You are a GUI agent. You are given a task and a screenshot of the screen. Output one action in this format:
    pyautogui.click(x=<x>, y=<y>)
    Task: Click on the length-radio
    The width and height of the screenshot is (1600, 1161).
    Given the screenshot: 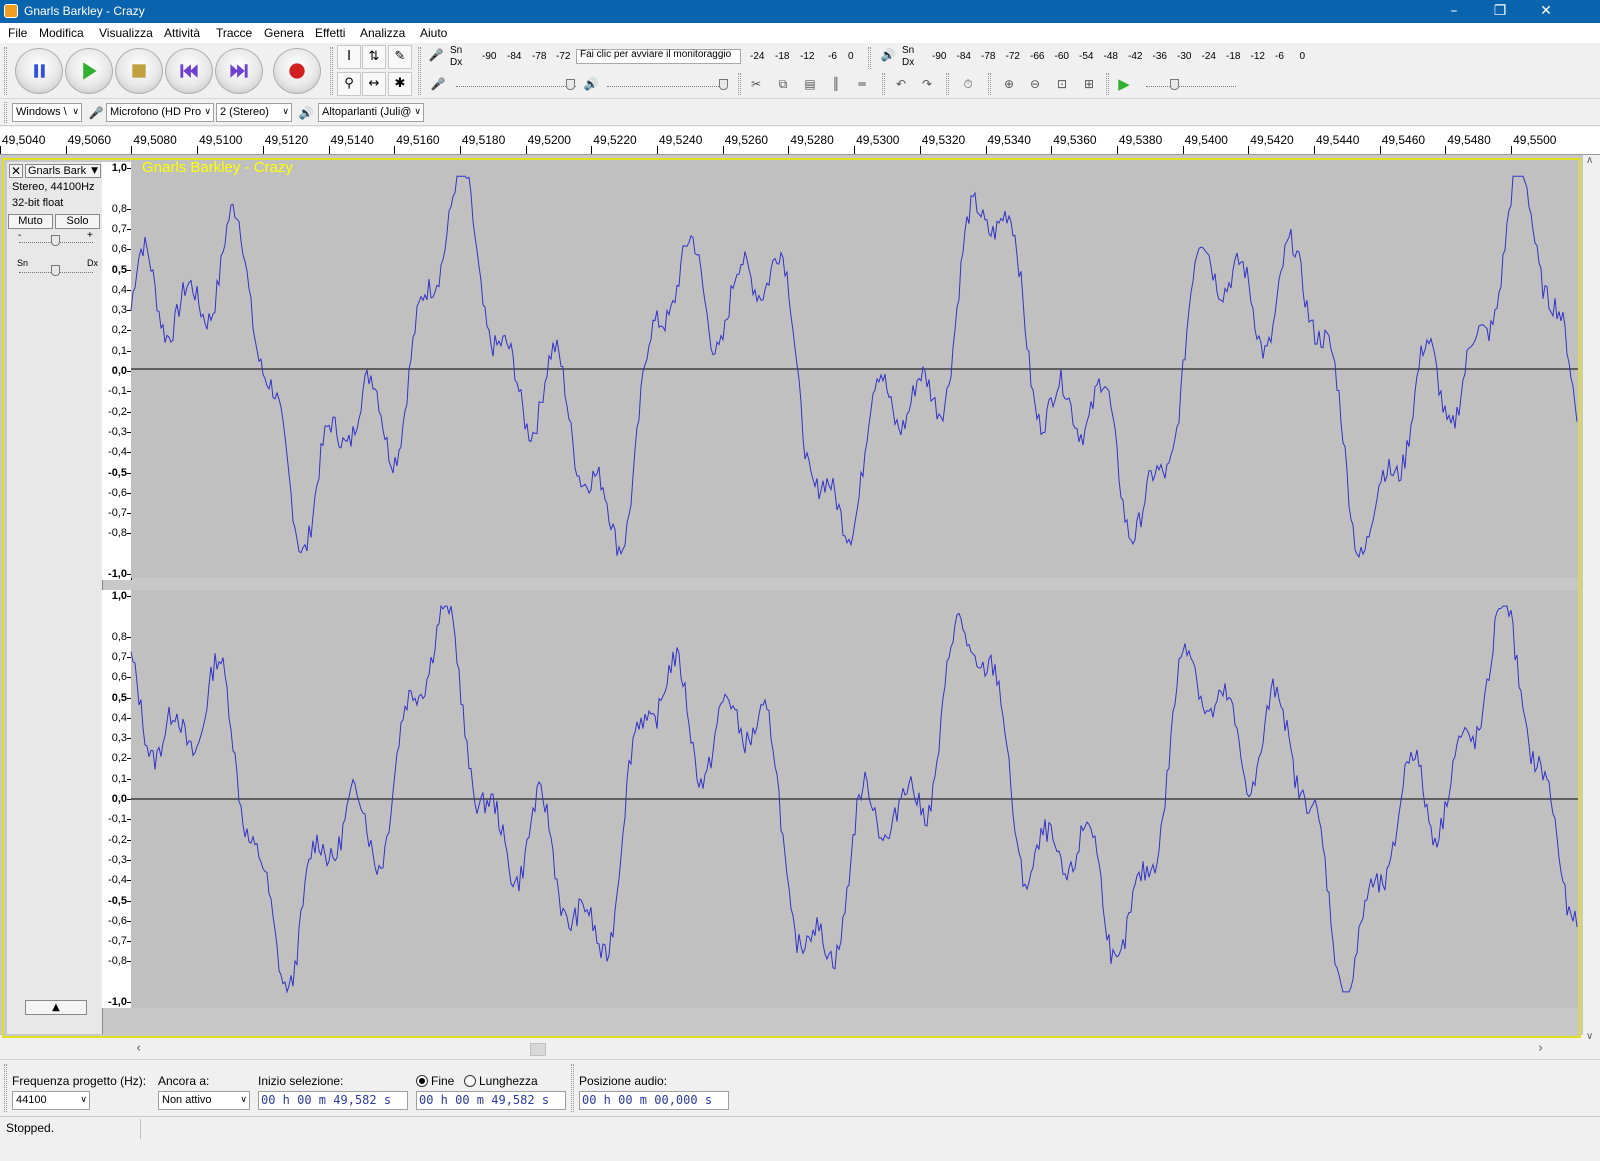 What is the action you would take?
    pyautogui.click(x=470, y=1081)
    